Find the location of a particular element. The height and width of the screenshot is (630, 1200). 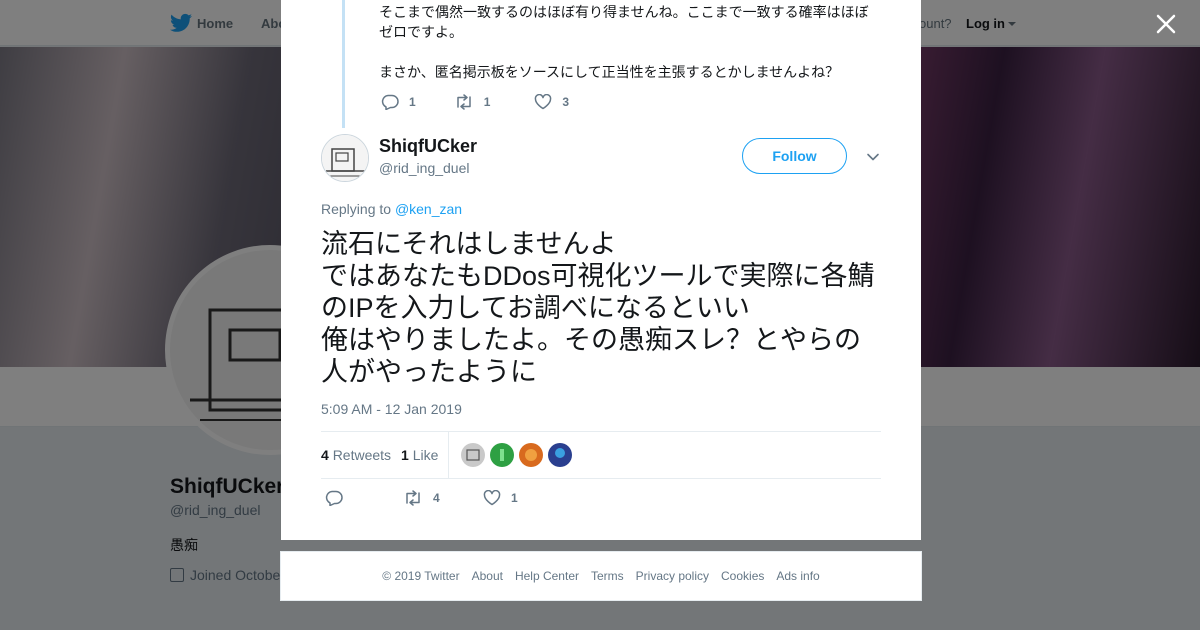

like-button: 1 is located at coordinates (500, 498).